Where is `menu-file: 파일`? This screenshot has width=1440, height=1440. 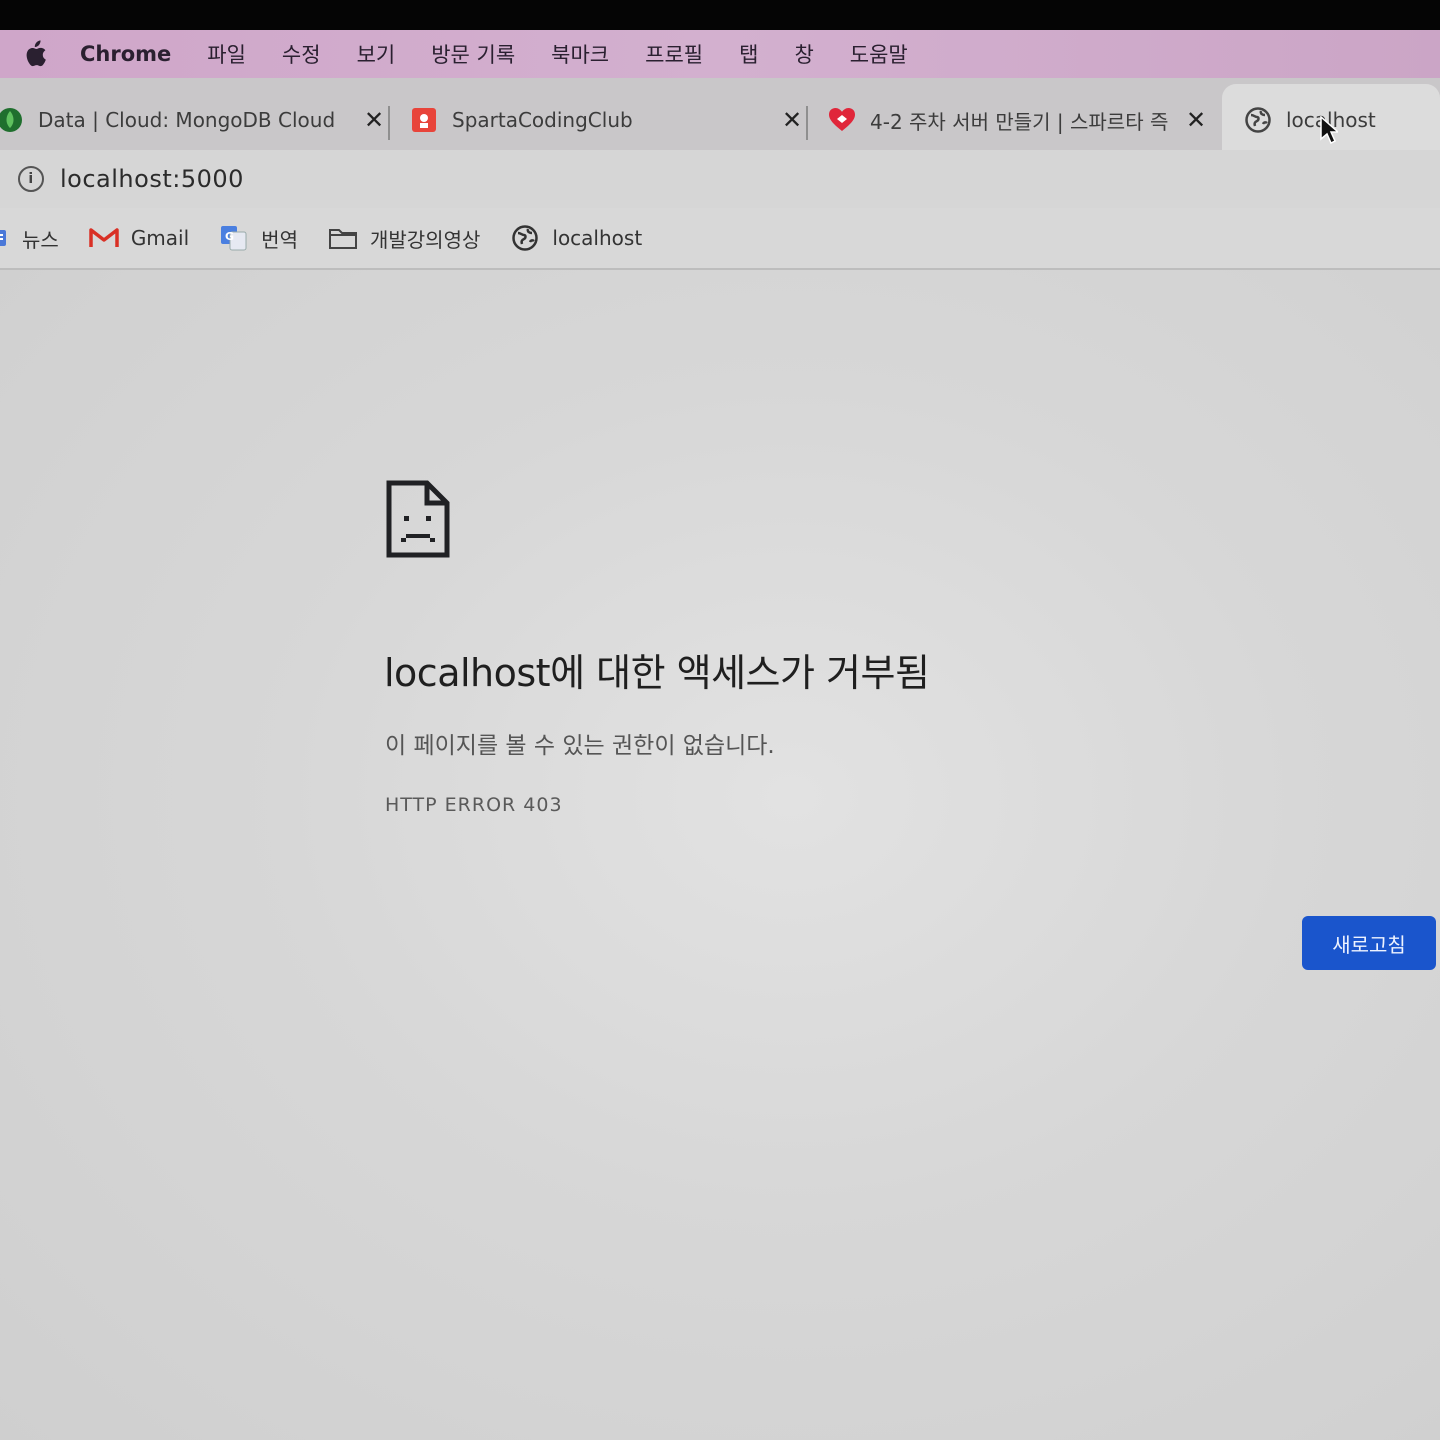 menu-file: 파일 is located at coordinates (226, 54).